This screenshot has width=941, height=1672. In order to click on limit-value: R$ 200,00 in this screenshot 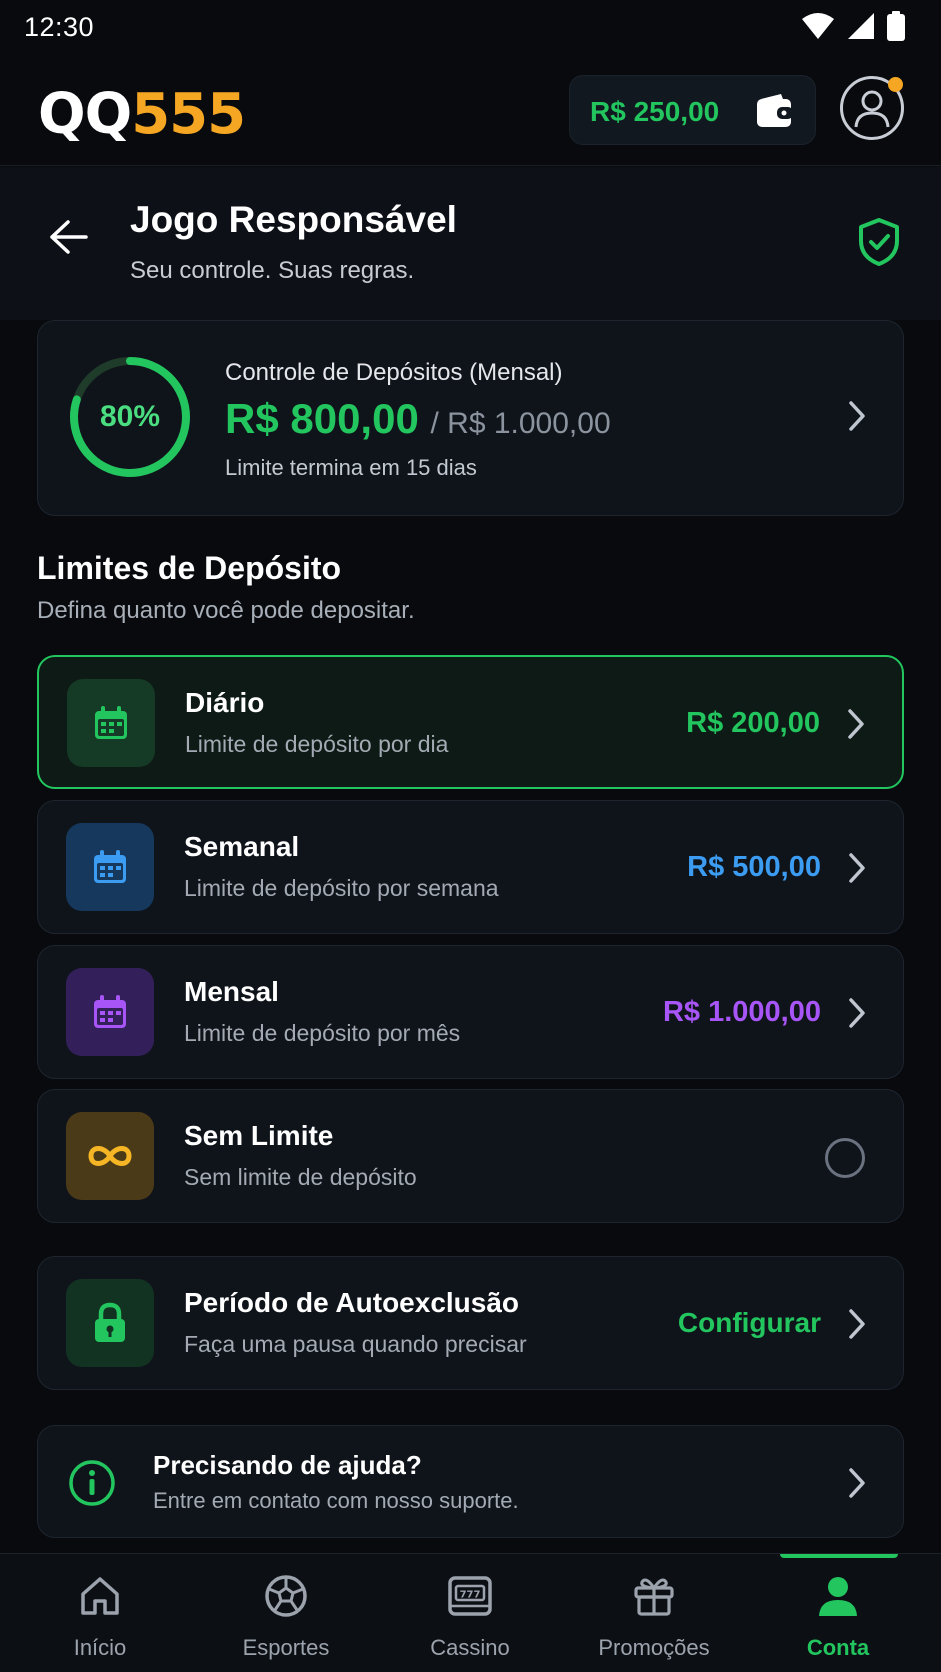, I will do `click(753, 723)`.